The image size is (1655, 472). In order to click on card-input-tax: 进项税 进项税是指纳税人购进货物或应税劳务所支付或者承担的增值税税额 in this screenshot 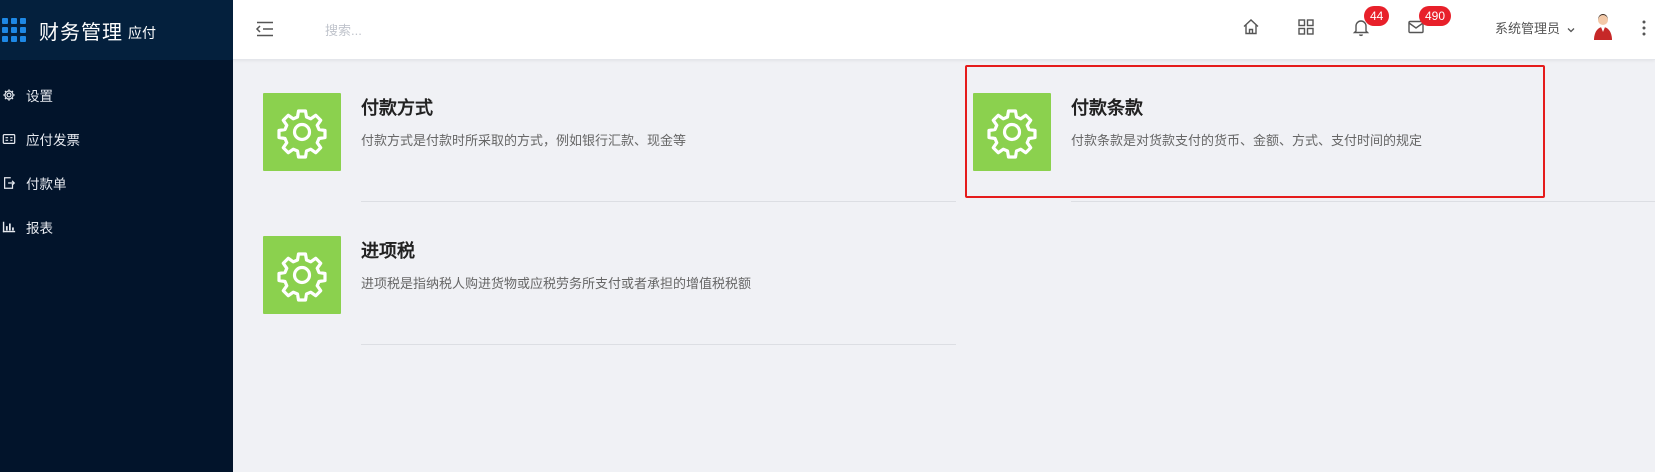, I will do `click(594, 274)`.